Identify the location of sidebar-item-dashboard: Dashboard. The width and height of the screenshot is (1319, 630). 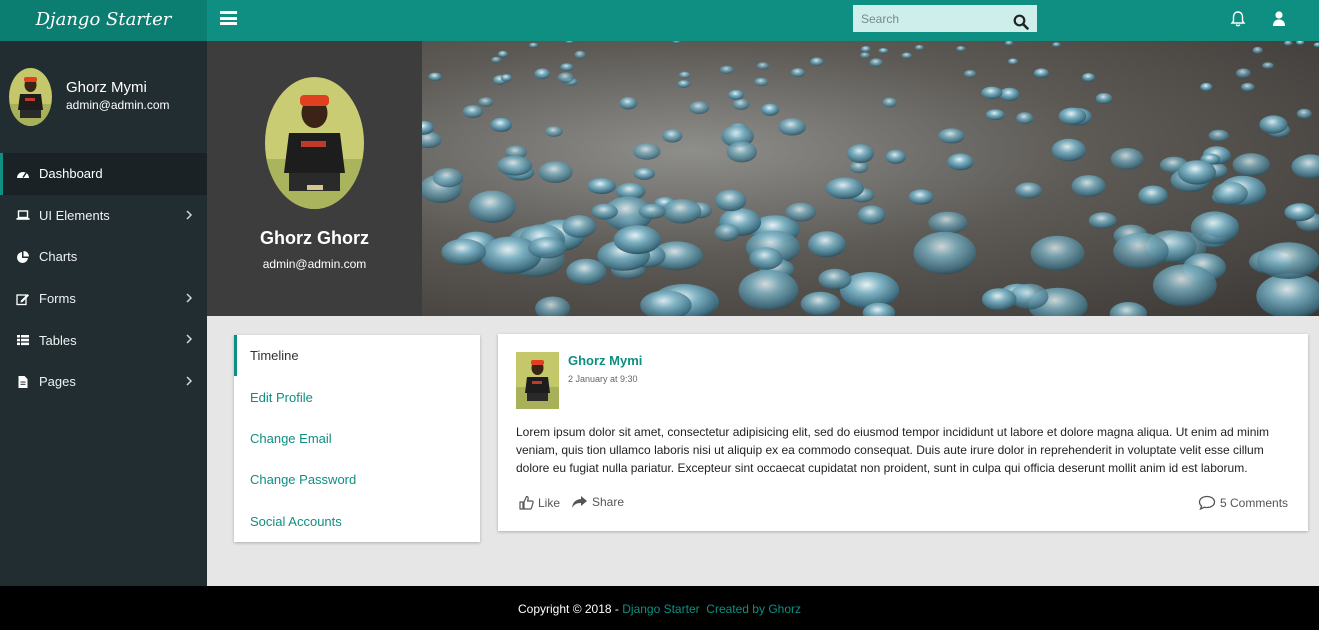
(103, 174).